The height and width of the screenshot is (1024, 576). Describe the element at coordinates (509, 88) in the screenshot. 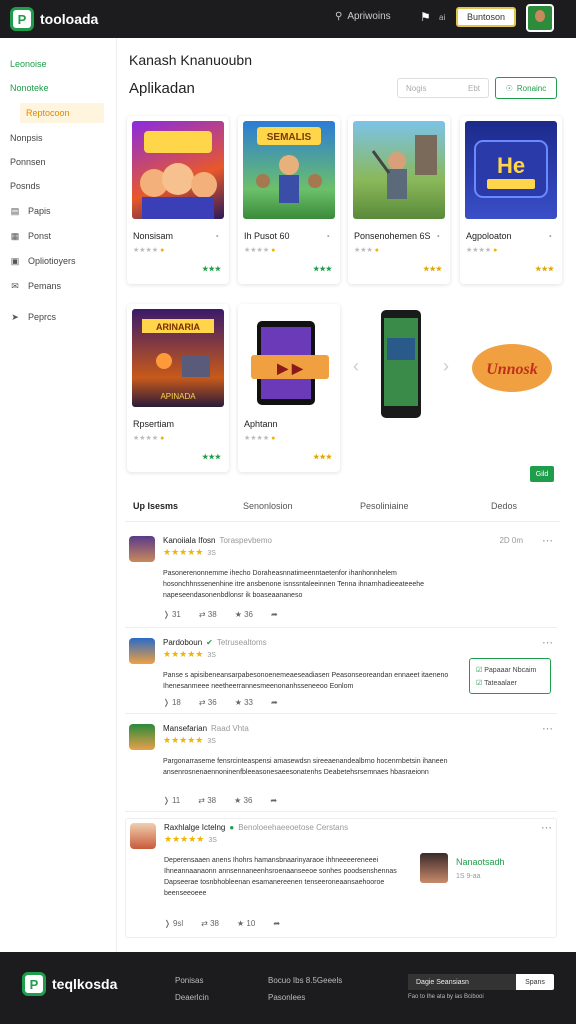

I see `shield-icon: ☉` at that location.